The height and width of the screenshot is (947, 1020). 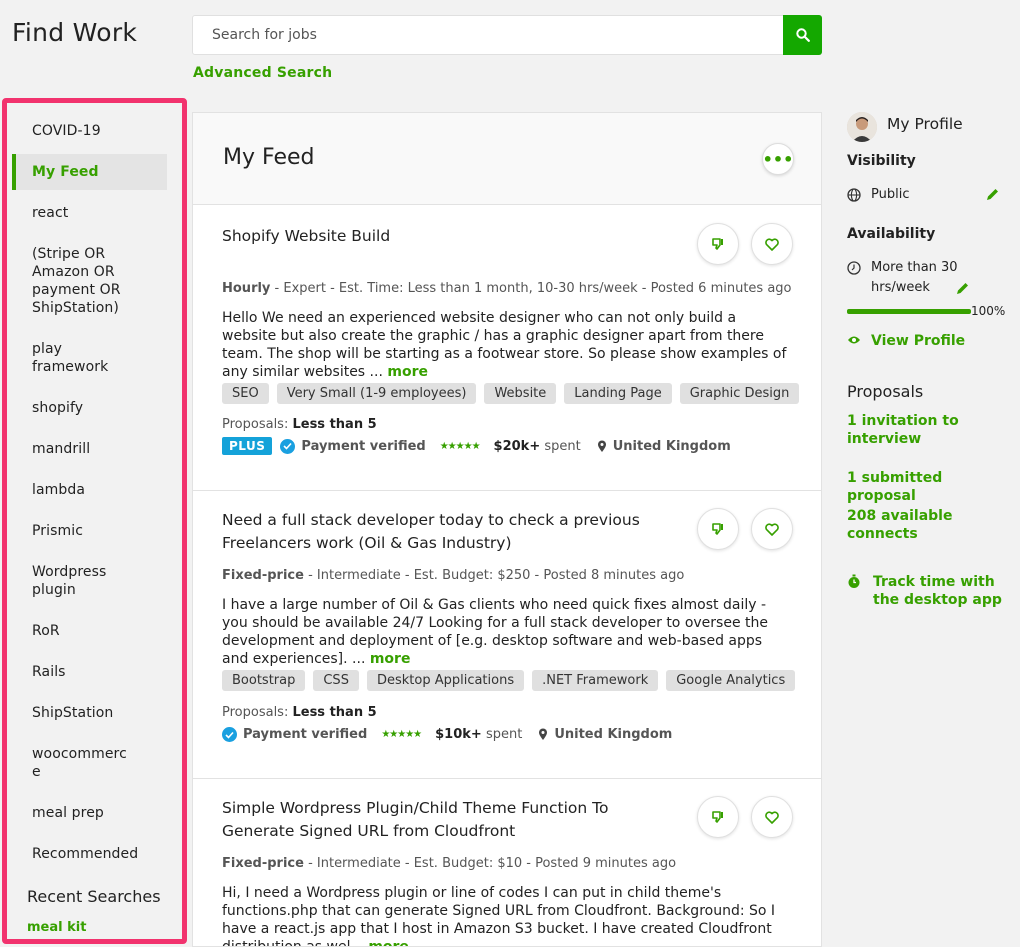 What do you see at coordinates (445, 680) in the screenshot?
I see `skill-tag: Desktop Applications` at bounding box center [445, 680].